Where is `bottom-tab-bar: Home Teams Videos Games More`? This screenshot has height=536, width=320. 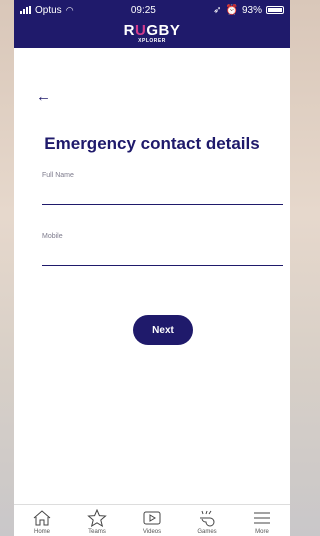
bottom-tab-bar: Home Teams Videos Games More is located at coordinates (152, 520).